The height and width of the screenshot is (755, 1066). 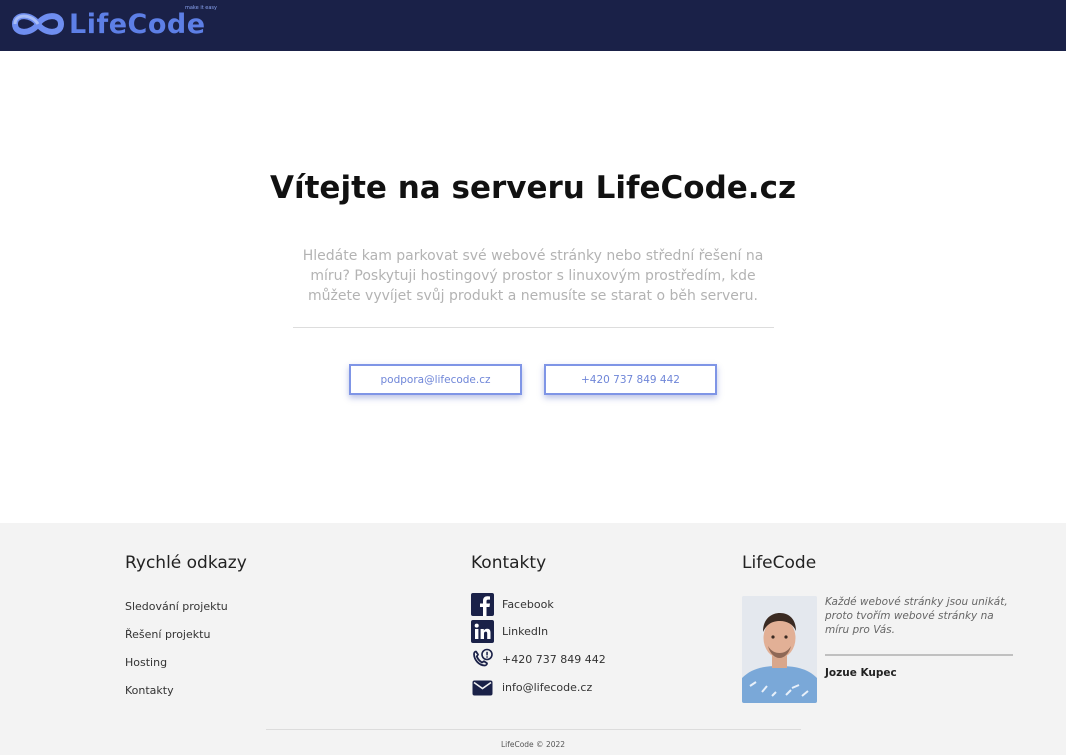 What do you see at coordinates (482, 687) in the screenshot?
I see `mail-icon` at bounding box center [482, 687].